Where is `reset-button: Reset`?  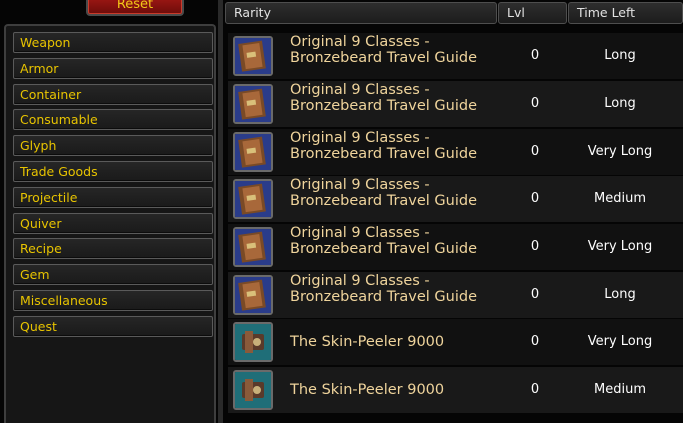 reset-button: Reset is located at coordinates (135, 8).